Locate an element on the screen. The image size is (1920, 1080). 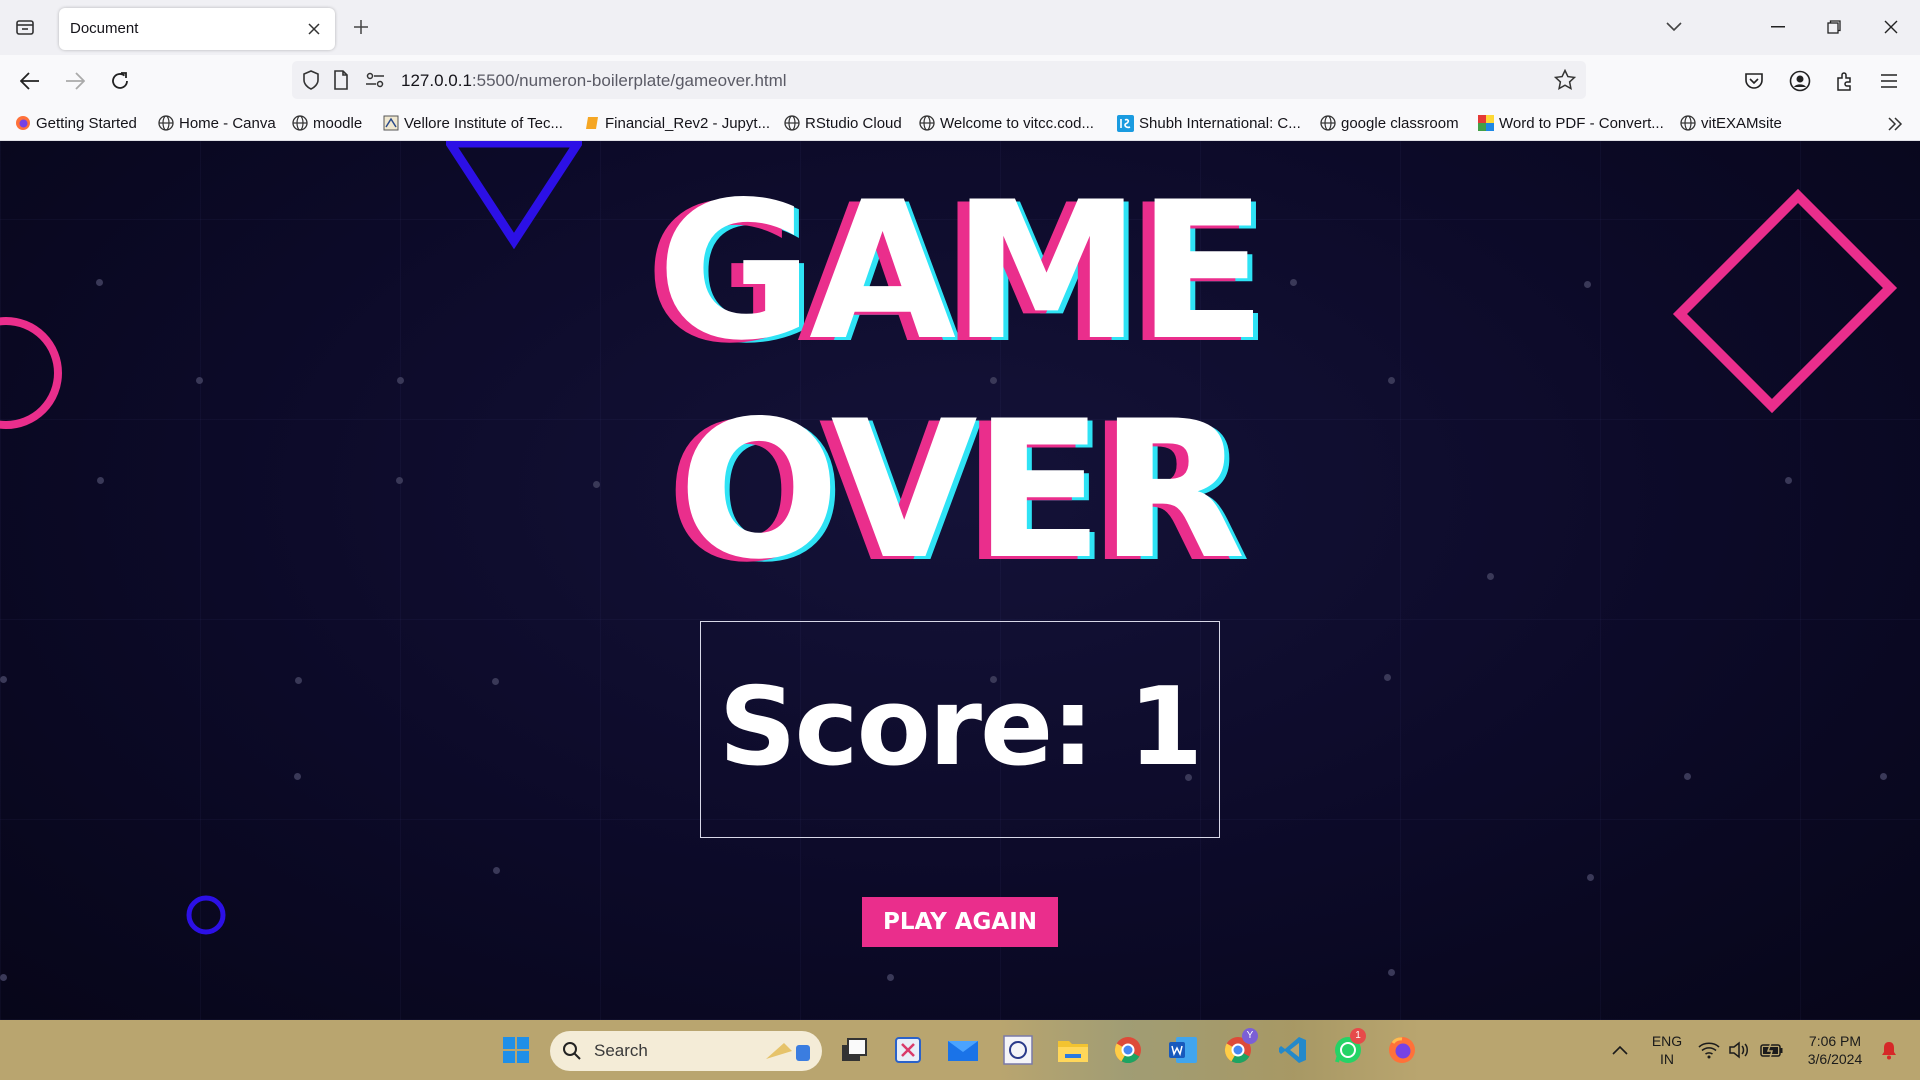
volume-icon is located at coordinates (1739, 1050).